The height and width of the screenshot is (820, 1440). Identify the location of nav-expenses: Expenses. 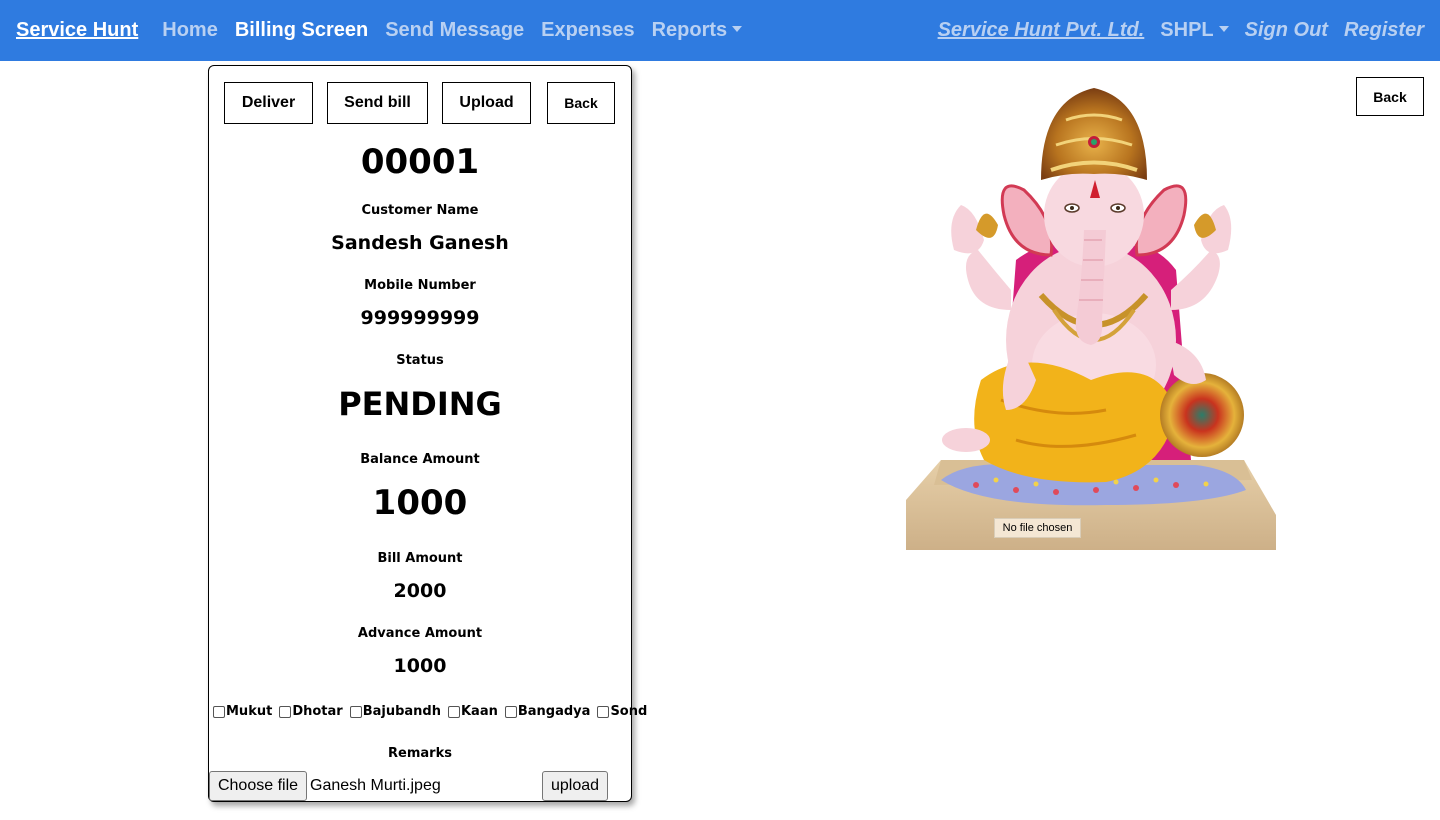
(587, 30).